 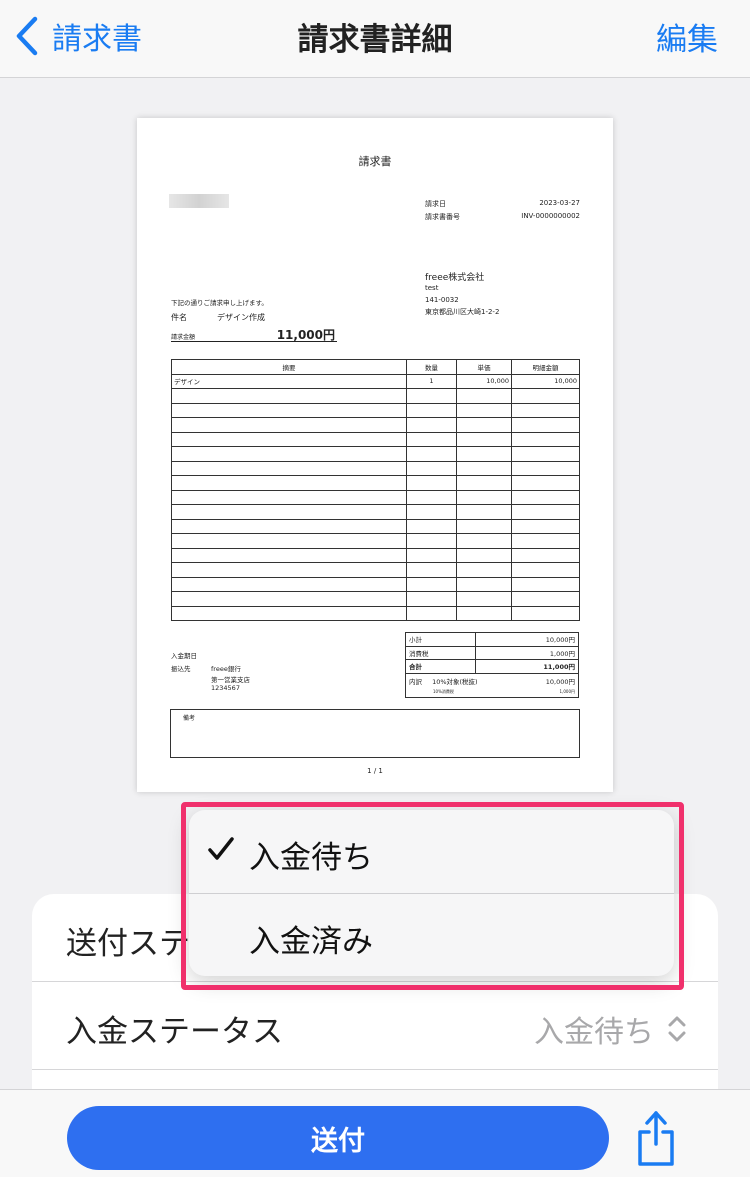 What do you see at coordinates (311, 942) in the screenshot?
I see `menu-item-label: 入金済み` at bounding box center [311, 942].